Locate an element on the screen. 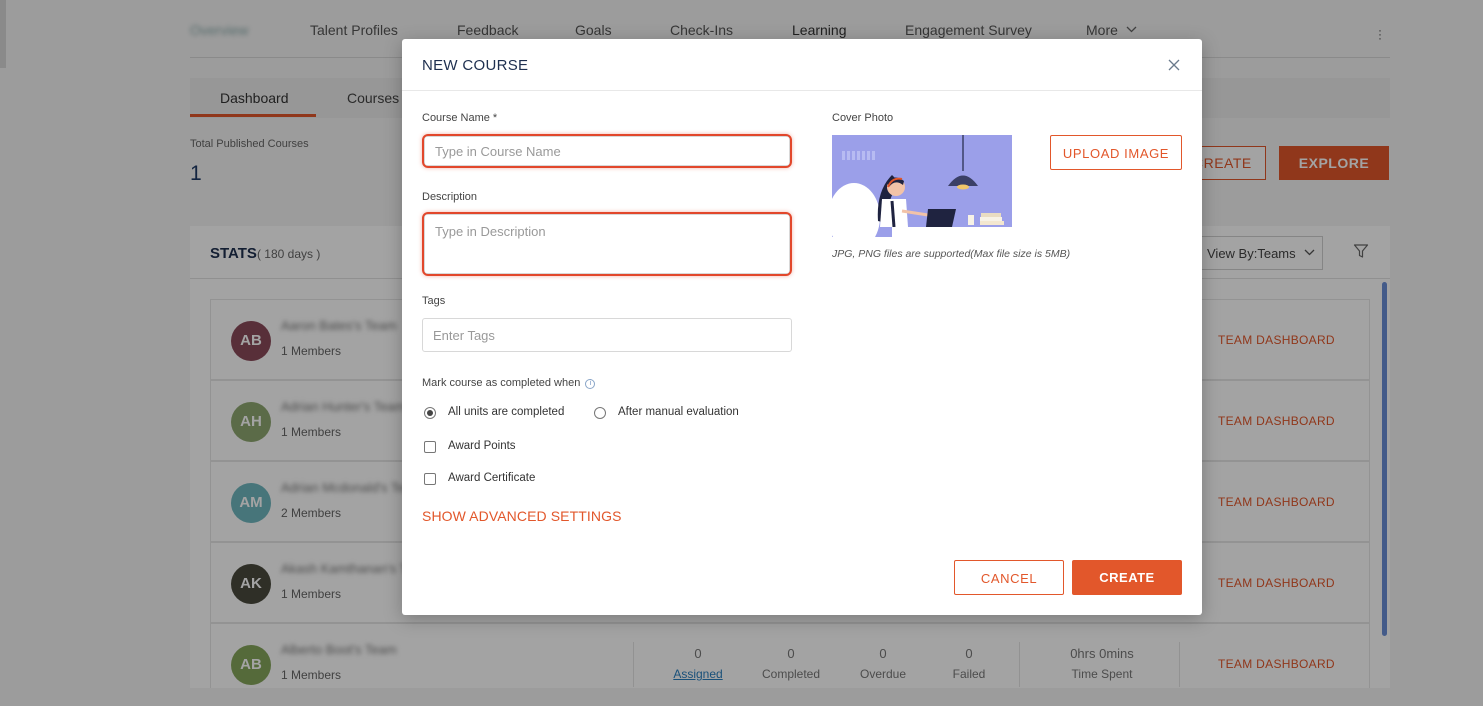 The width and height of the screenshot is (1483, 706). course-name-label: Course Name * is located at coordinates (460, 118).